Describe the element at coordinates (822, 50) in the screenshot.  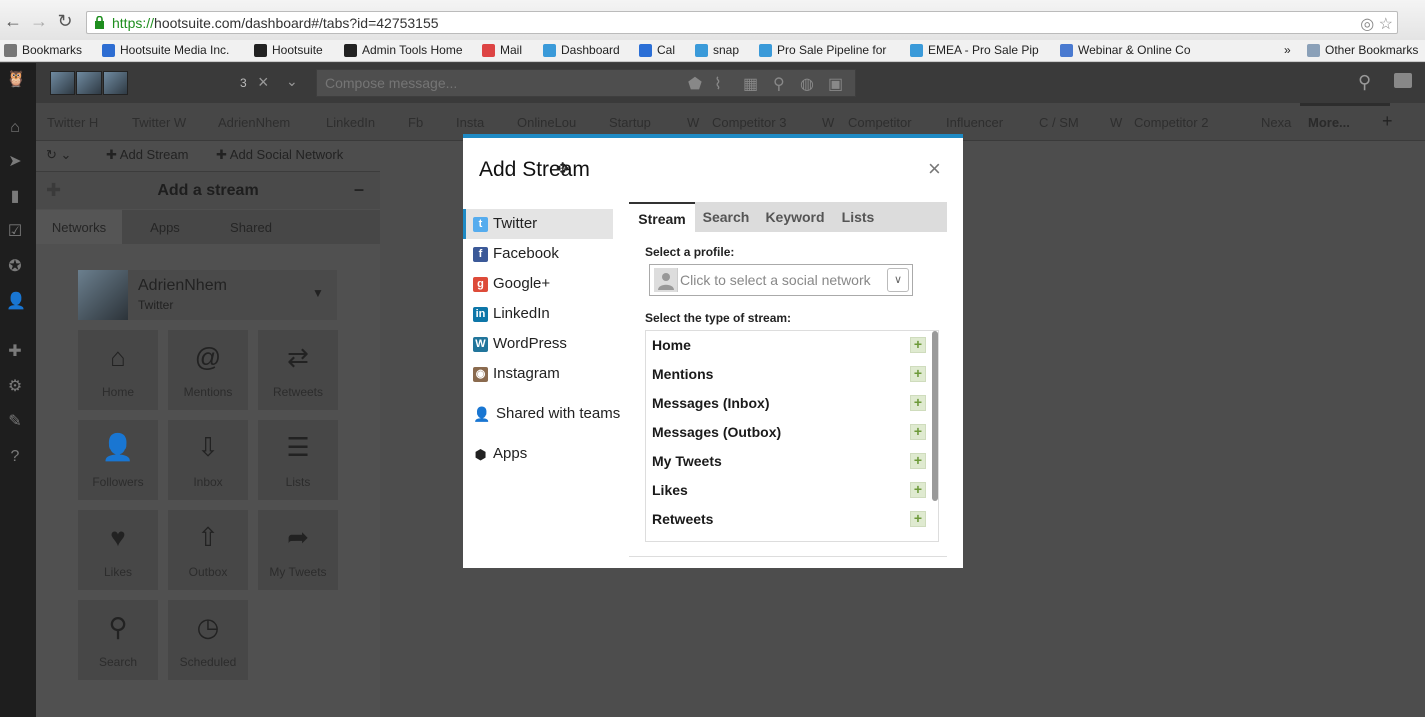
I see `bookmark-item: Pro Sale Pipeline for` at that location.